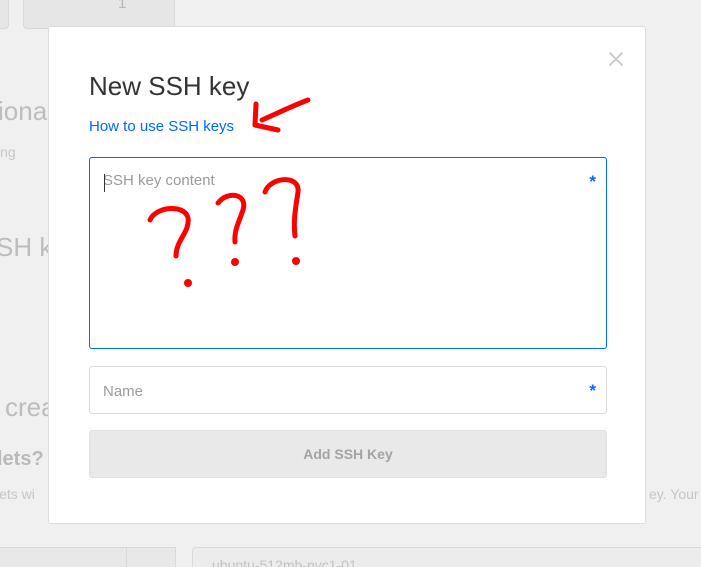  What do you see at coordinates (26, 111) in the screenshot?
I see `background-heading: ional` at bounding box center [26, 111].